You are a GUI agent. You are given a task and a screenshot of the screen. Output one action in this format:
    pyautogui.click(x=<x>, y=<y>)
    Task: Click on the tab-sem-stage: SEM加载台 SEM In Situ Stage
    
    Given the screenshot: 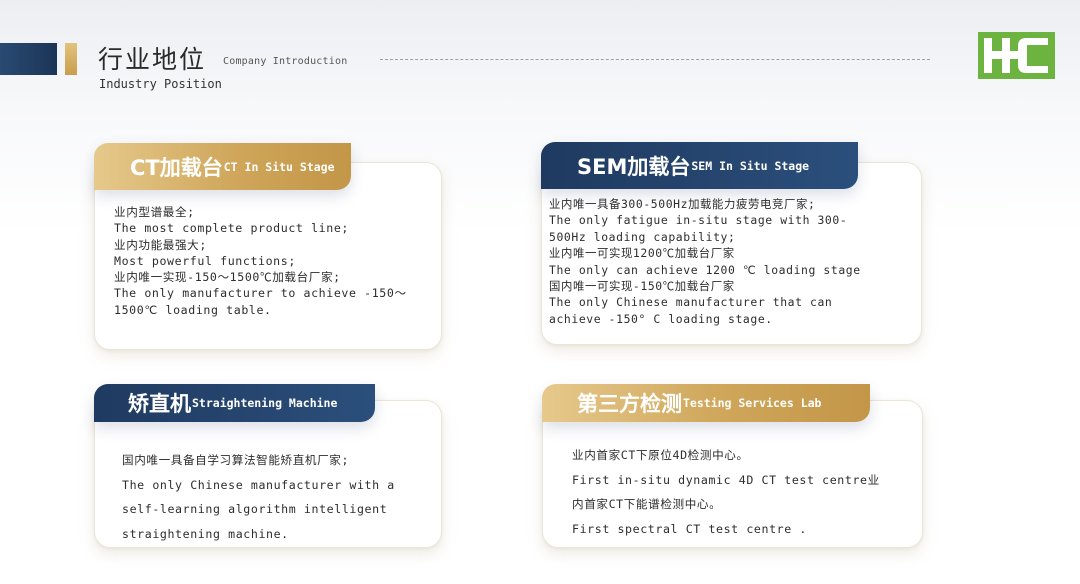 What is the action you would take?
    pyautogui.click(x=699, y=165)
    